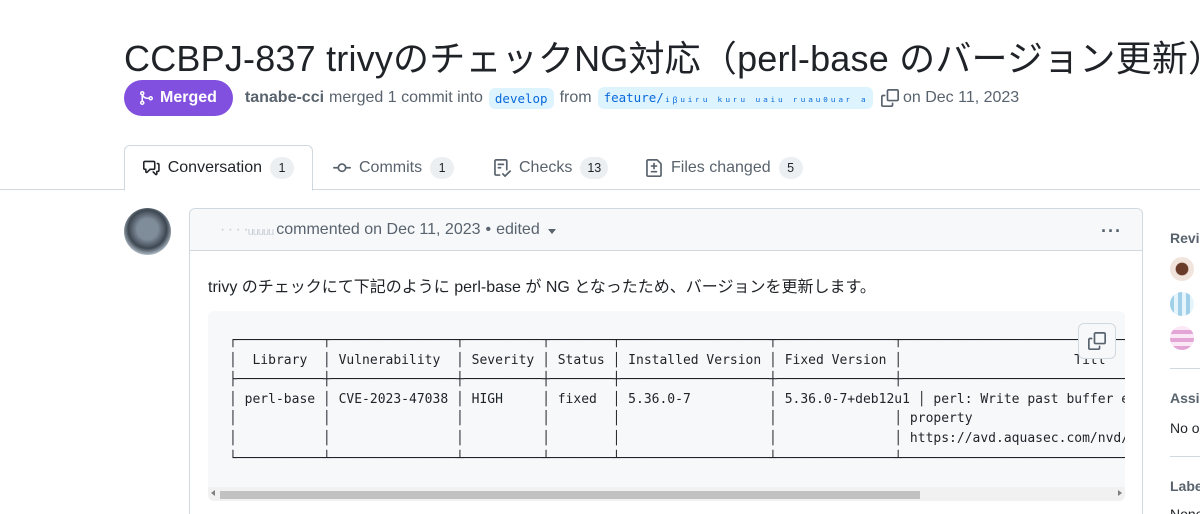 Image resolution: width=1200 pixels, height=514 pixels. What do you see at coordinates (147, 231) in the screenshot?
I see `commenter-avatar` at bounding box center [147, 231].